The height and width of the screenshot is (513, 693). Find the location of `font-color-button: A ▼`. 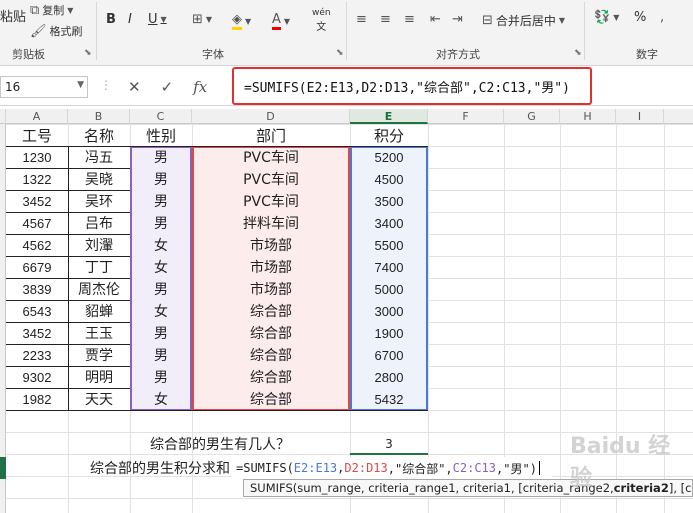

font-color-button: A ▼ is located at coordinates (281, 21).